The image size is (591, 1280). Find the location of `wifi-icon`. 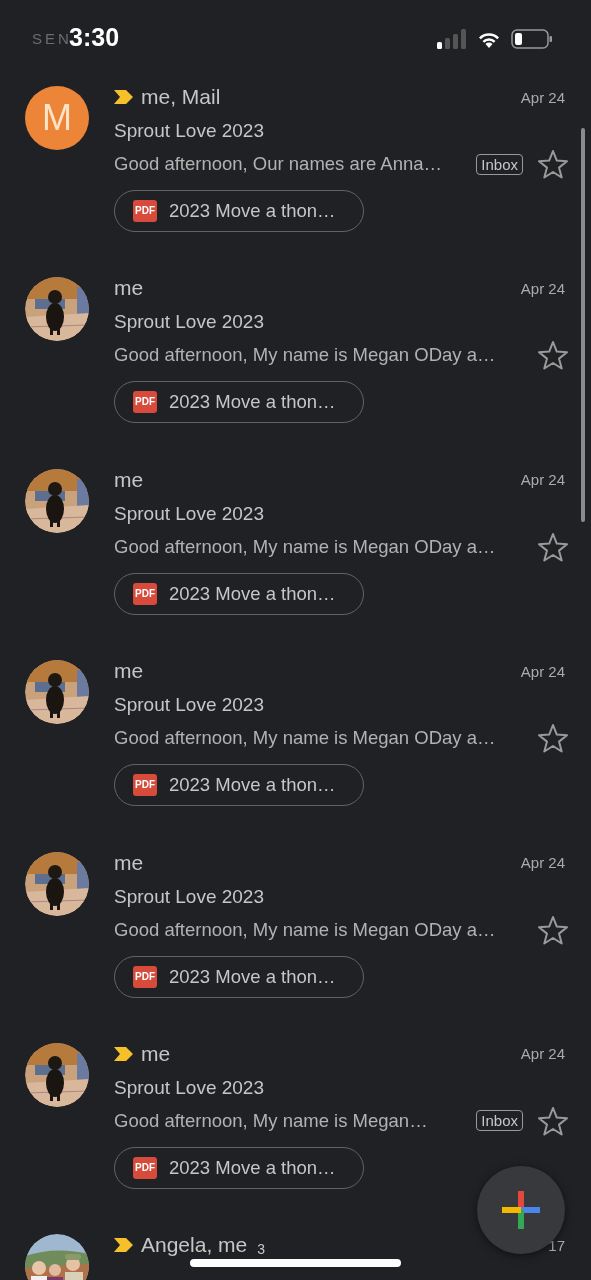

wifi-icon is located at coordinates (489, 39).